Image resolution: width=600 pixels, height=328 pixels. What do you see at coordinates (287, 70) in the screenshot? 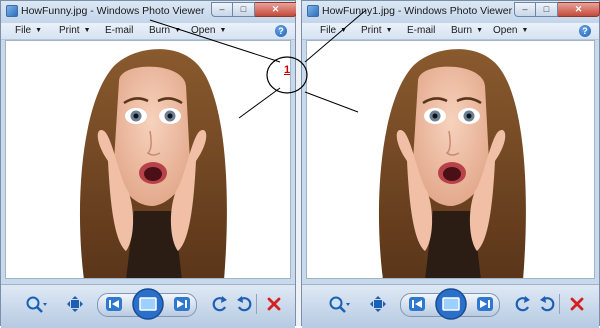
I see `annotation-number: 1` at bounding box center [287, 70].